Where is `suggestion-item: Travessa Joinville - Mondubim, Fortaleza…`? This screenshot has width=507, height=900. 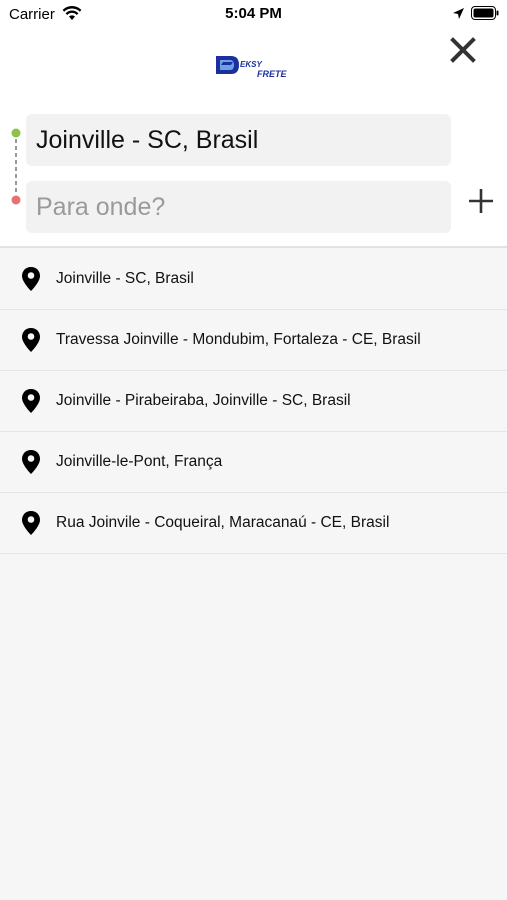
suggestion-item: Travessa Joinville - Mondubim, Fortaleza… is located at coordinates (253, 340).